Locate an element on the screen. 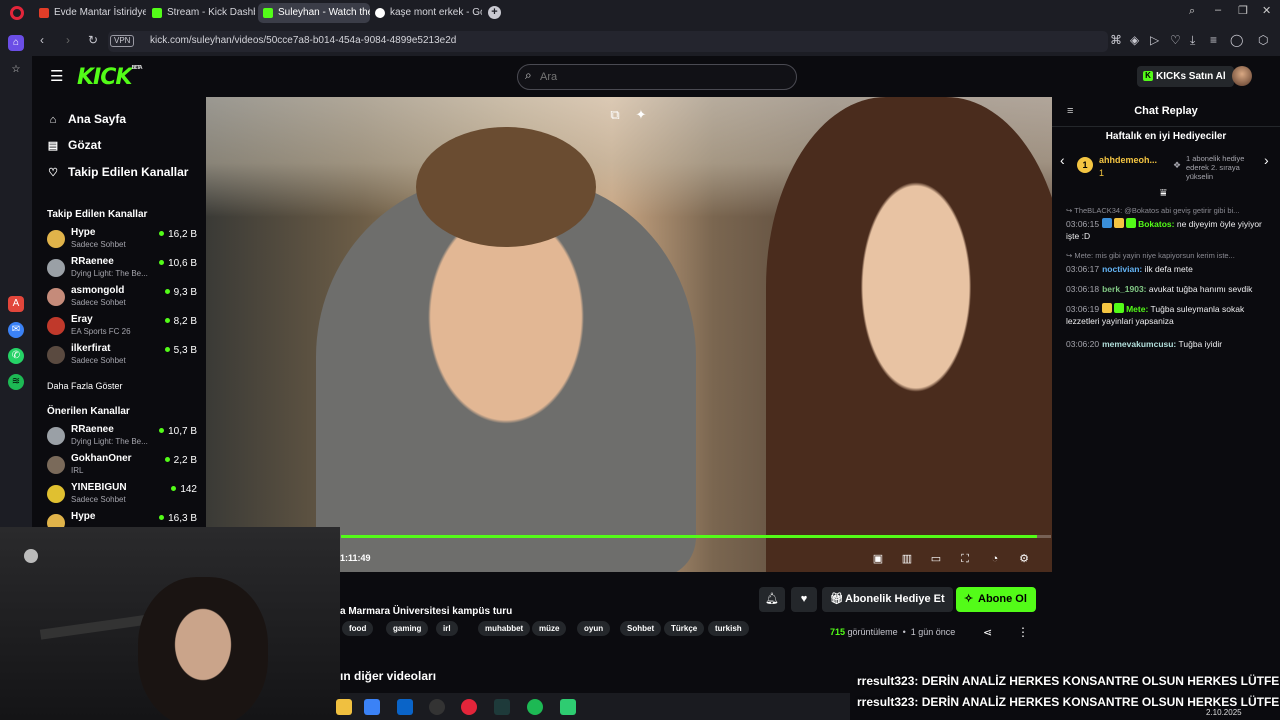 The height and width of the screenshot is (720, 1280). nav-label: Takip Edilen Kanallar is located at coordinates (128, 172).